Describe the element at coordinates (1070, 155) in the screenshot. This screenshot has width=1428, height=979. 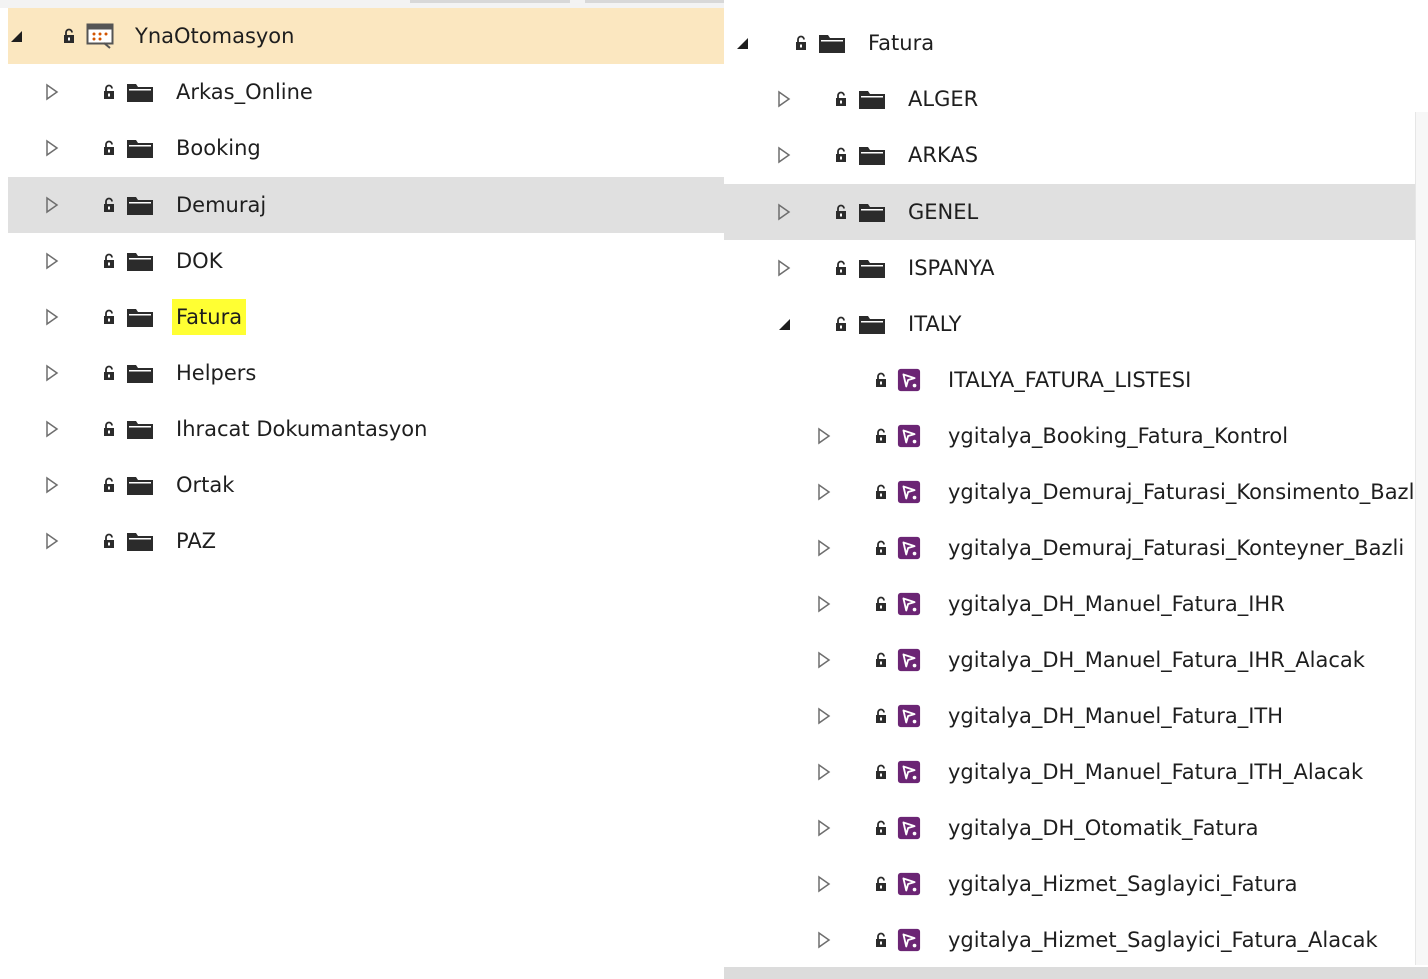
I see `tree-node-folder: ARKAS` at that location.